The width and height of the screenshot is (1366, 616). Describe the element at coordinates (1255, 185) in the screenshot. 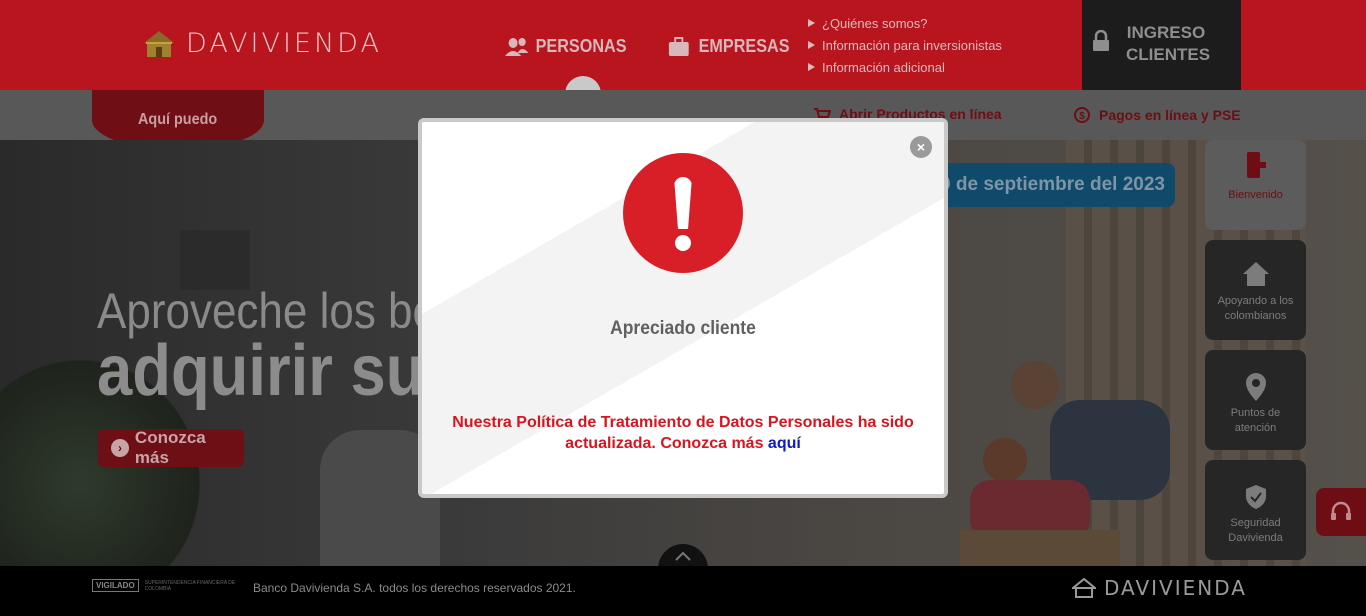

I see `widget-bienvenido: Bienvenido` at that location.